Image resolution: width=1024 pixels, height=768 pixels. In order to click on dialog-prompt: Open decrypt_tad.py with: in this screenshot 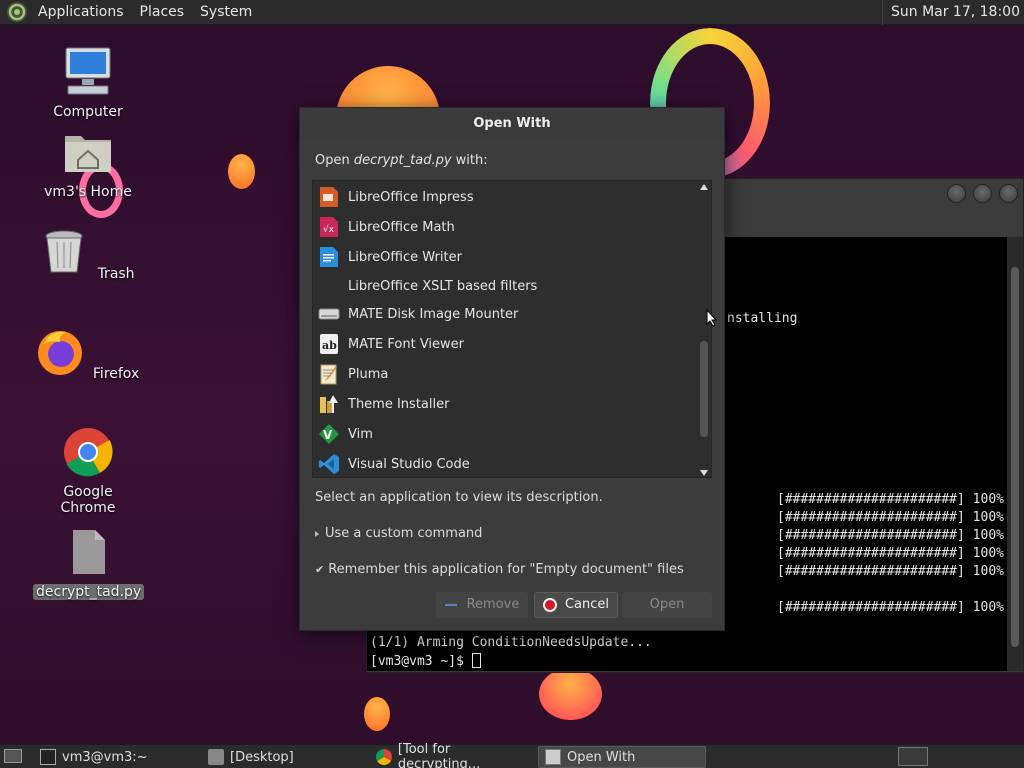, I will do `click(401, 160)`.